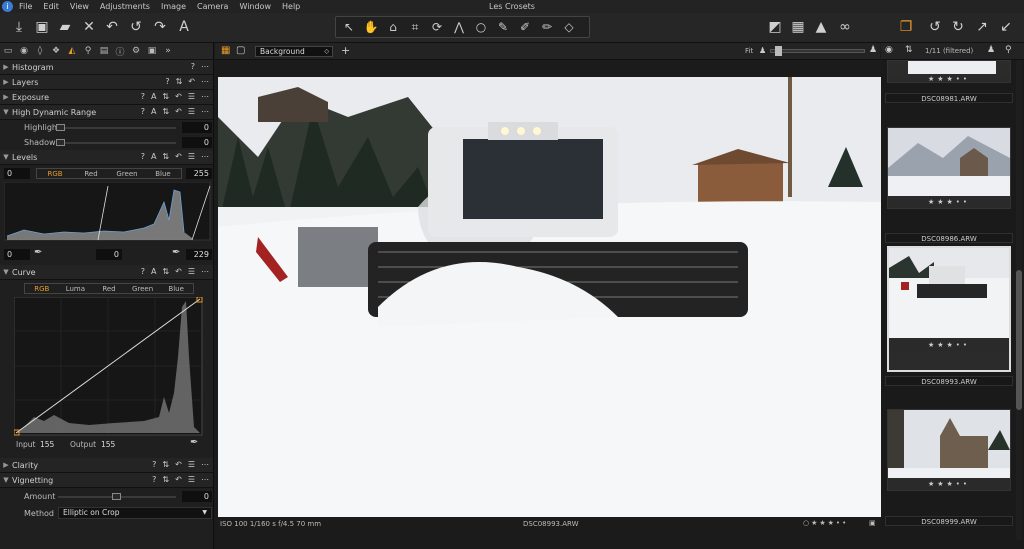 Image resolution: width=1024 pixels, height=549 pixels. Describe the element at coordinates (106, 112) in the screenshot. I see `hdr-section-header: ▼ High Dynamic Range ? A ⇅ ↶ ☰ ⋯` at that location.